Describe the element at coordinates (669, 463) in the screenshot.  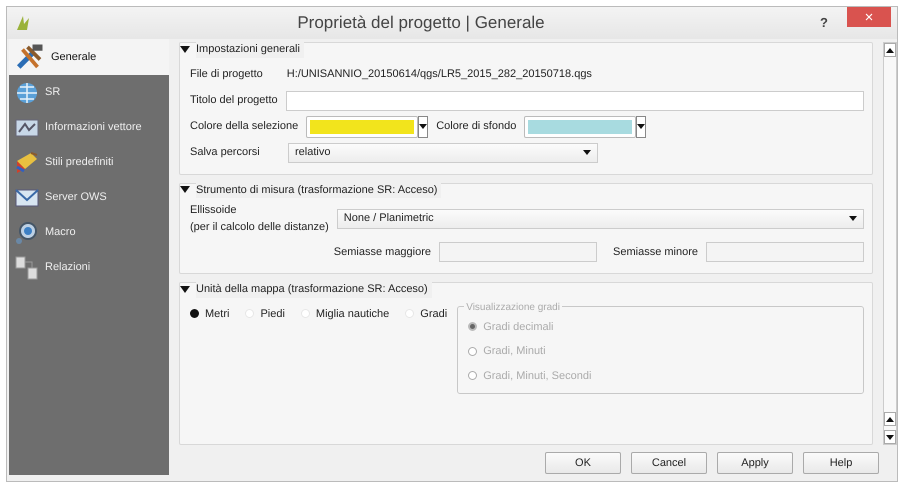
I see `dialog-button: Cancel` at that location.